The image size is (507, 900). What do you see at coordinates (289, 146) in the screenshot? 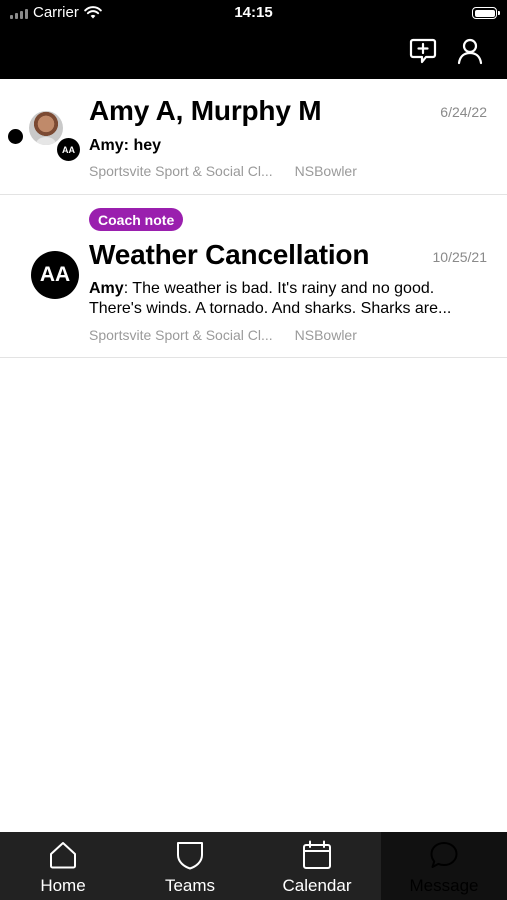
I see `conversation-preview: Amy: hey` at bounding box center [289, 146].